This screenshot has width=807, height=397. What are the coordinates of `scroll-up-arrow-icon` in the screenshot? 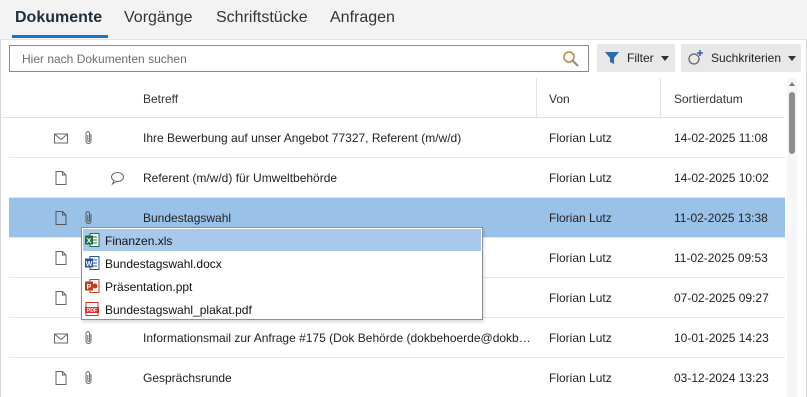 It's located at (792, 84).